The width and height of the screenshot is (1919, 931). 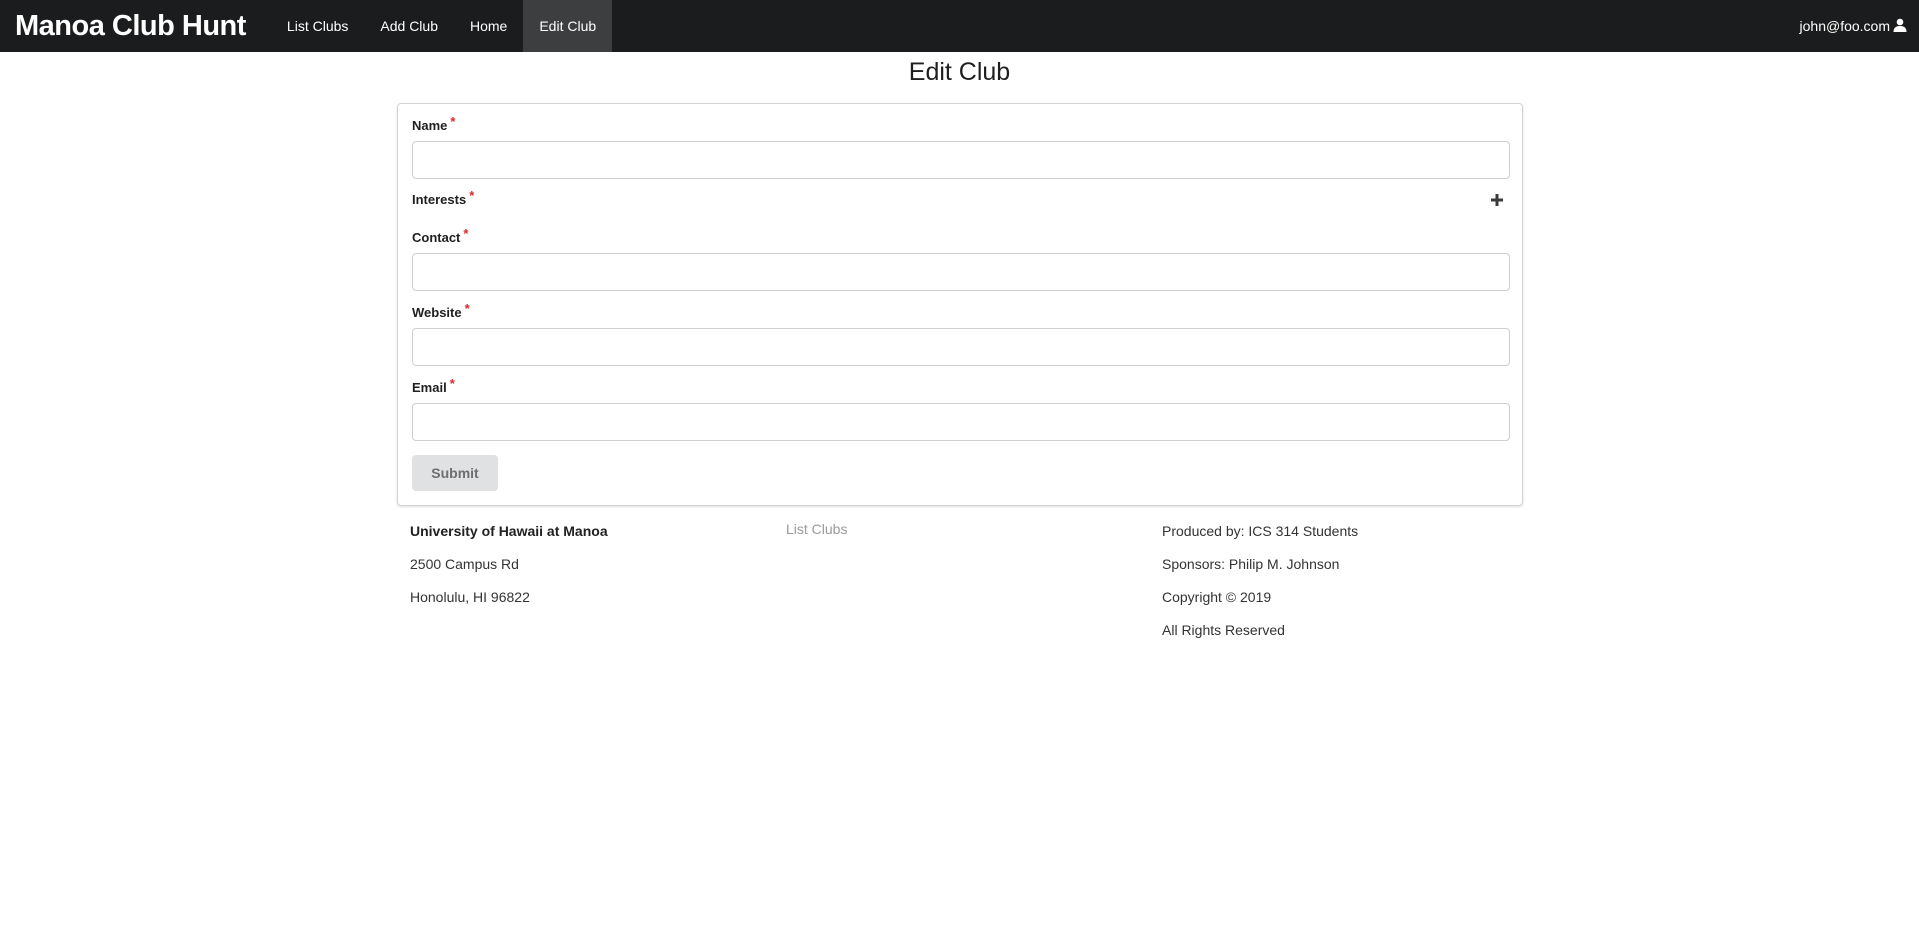 What do you see at coordinates (1260, 531) in the screenshot?
I see `footer-produced-by: Produced by: ICS 314 Students` at bounding box center [1260, 531].